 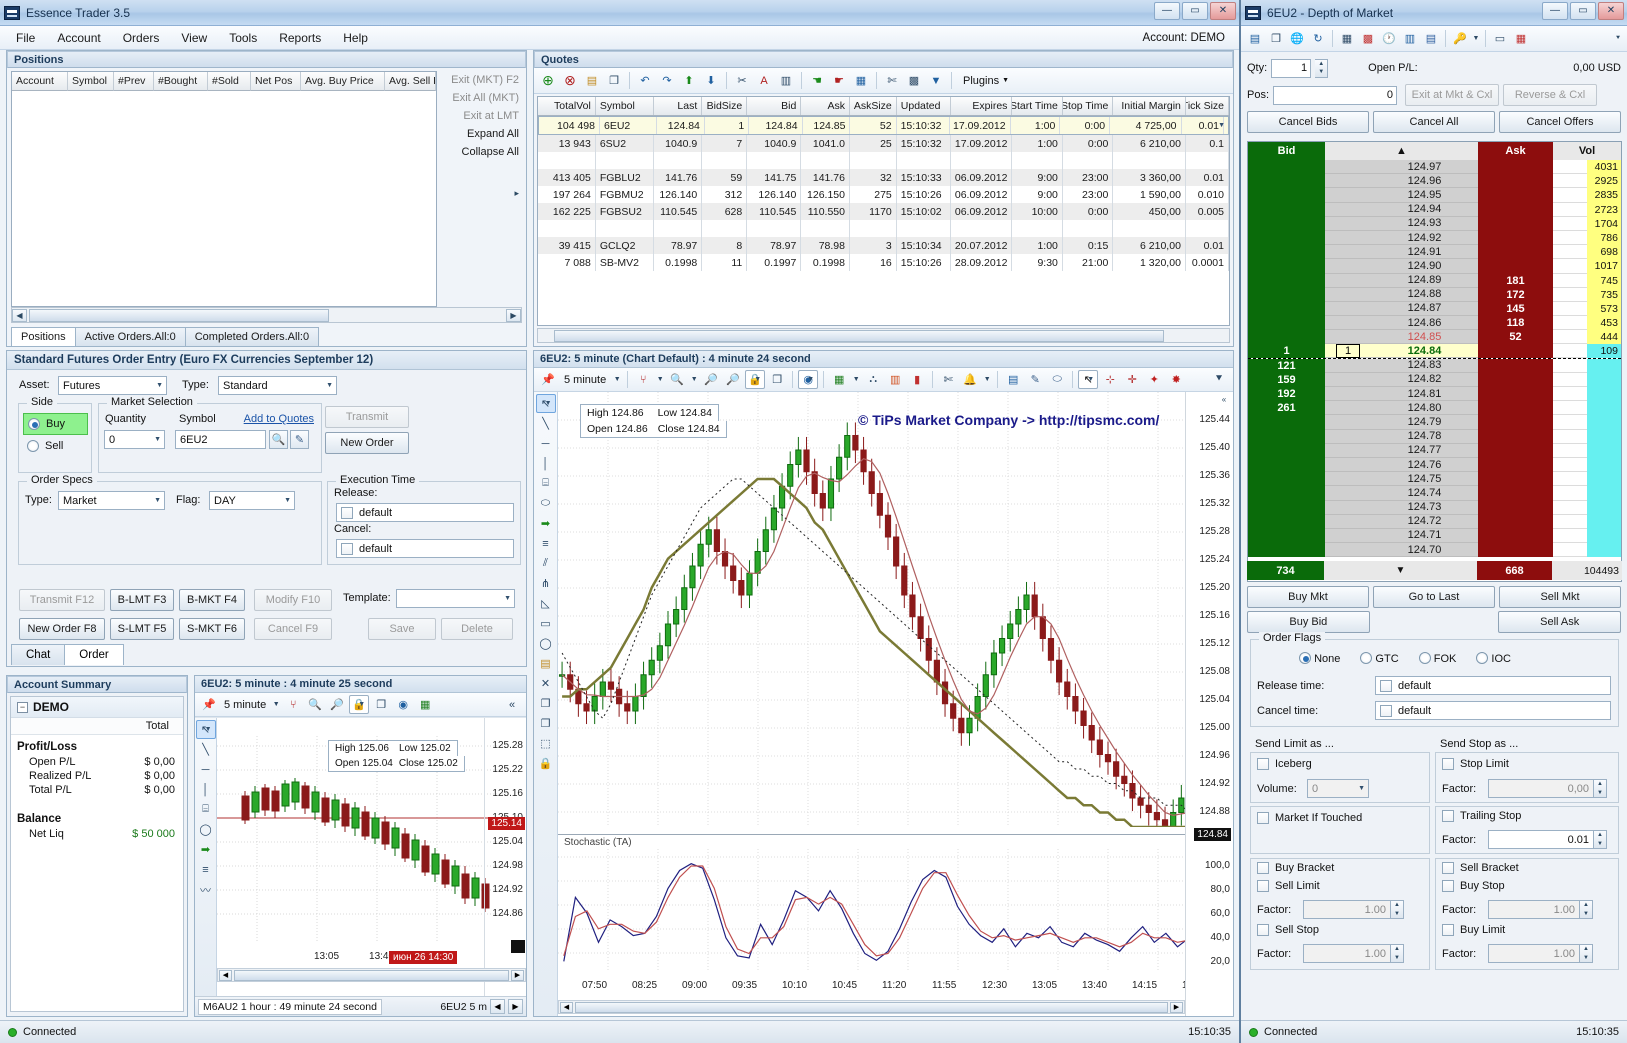 I want to click on add-quote-icon: ⊕, so click(x=548, y=81).